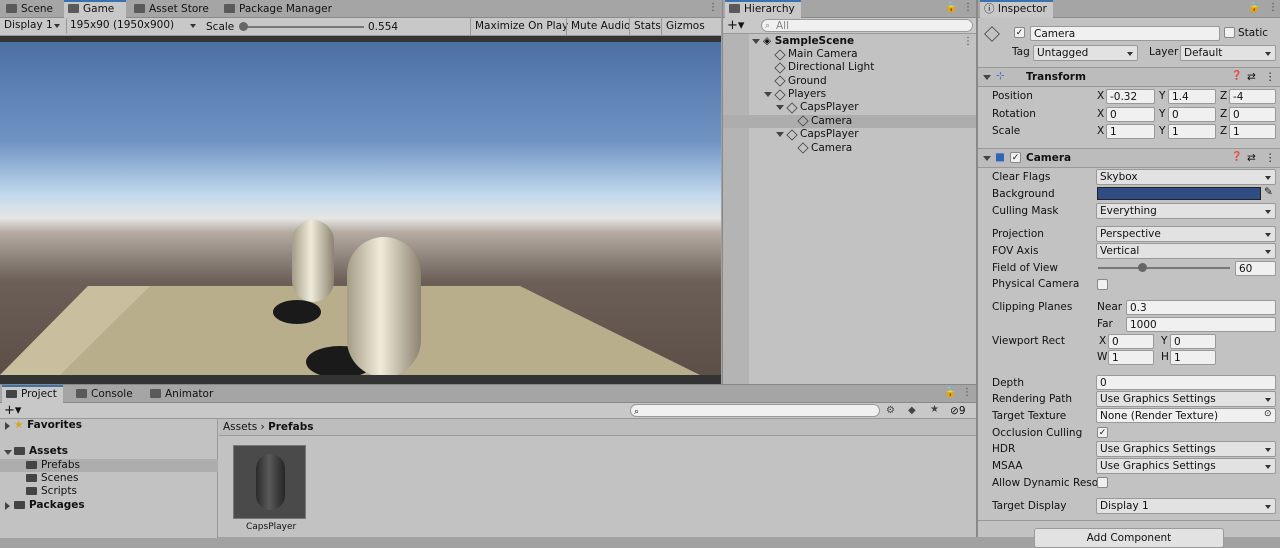  What do you see at coordinates (1186, 251) in the screenshot?
I see `fov-axis-dropdown: Vertical` at bounding box center [1186, 251].